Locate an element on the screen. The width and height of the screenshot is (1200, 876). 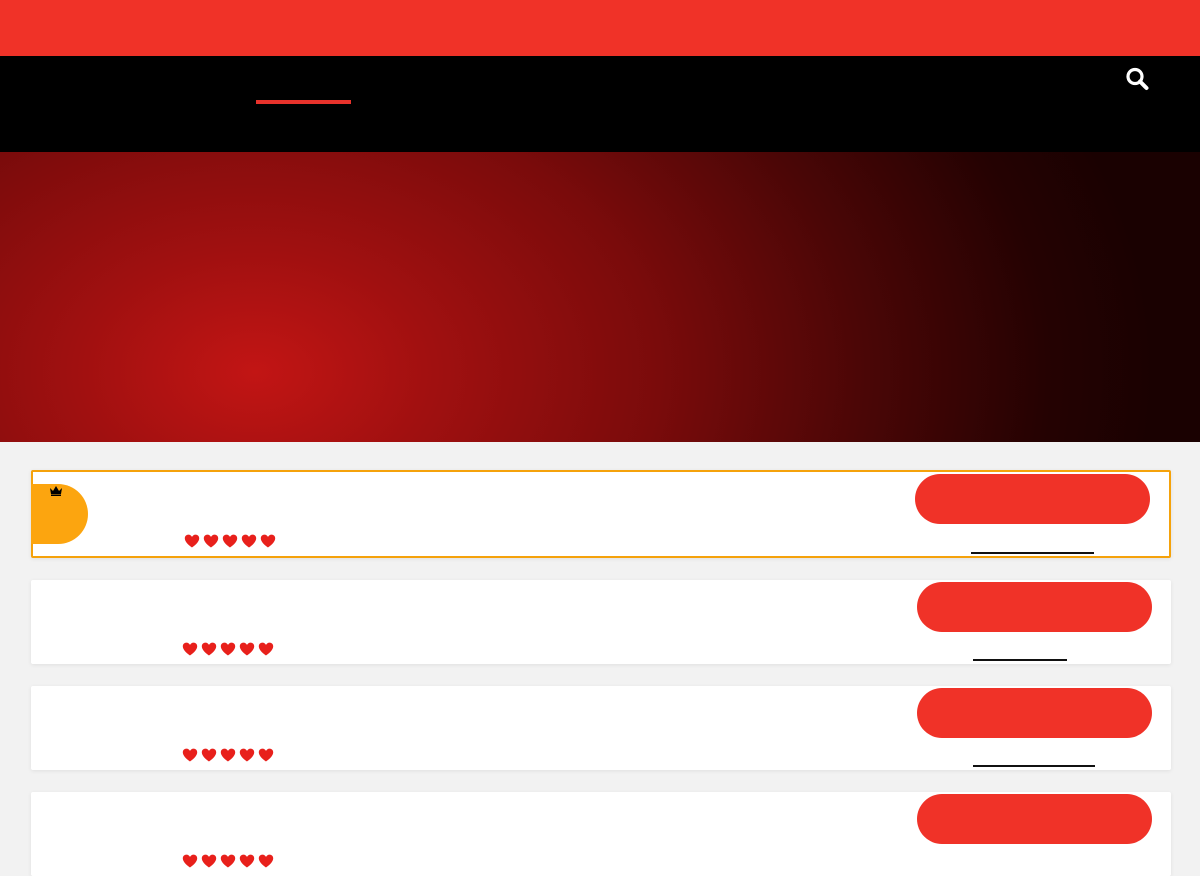
main-nav is located at coordinates (600, 104).